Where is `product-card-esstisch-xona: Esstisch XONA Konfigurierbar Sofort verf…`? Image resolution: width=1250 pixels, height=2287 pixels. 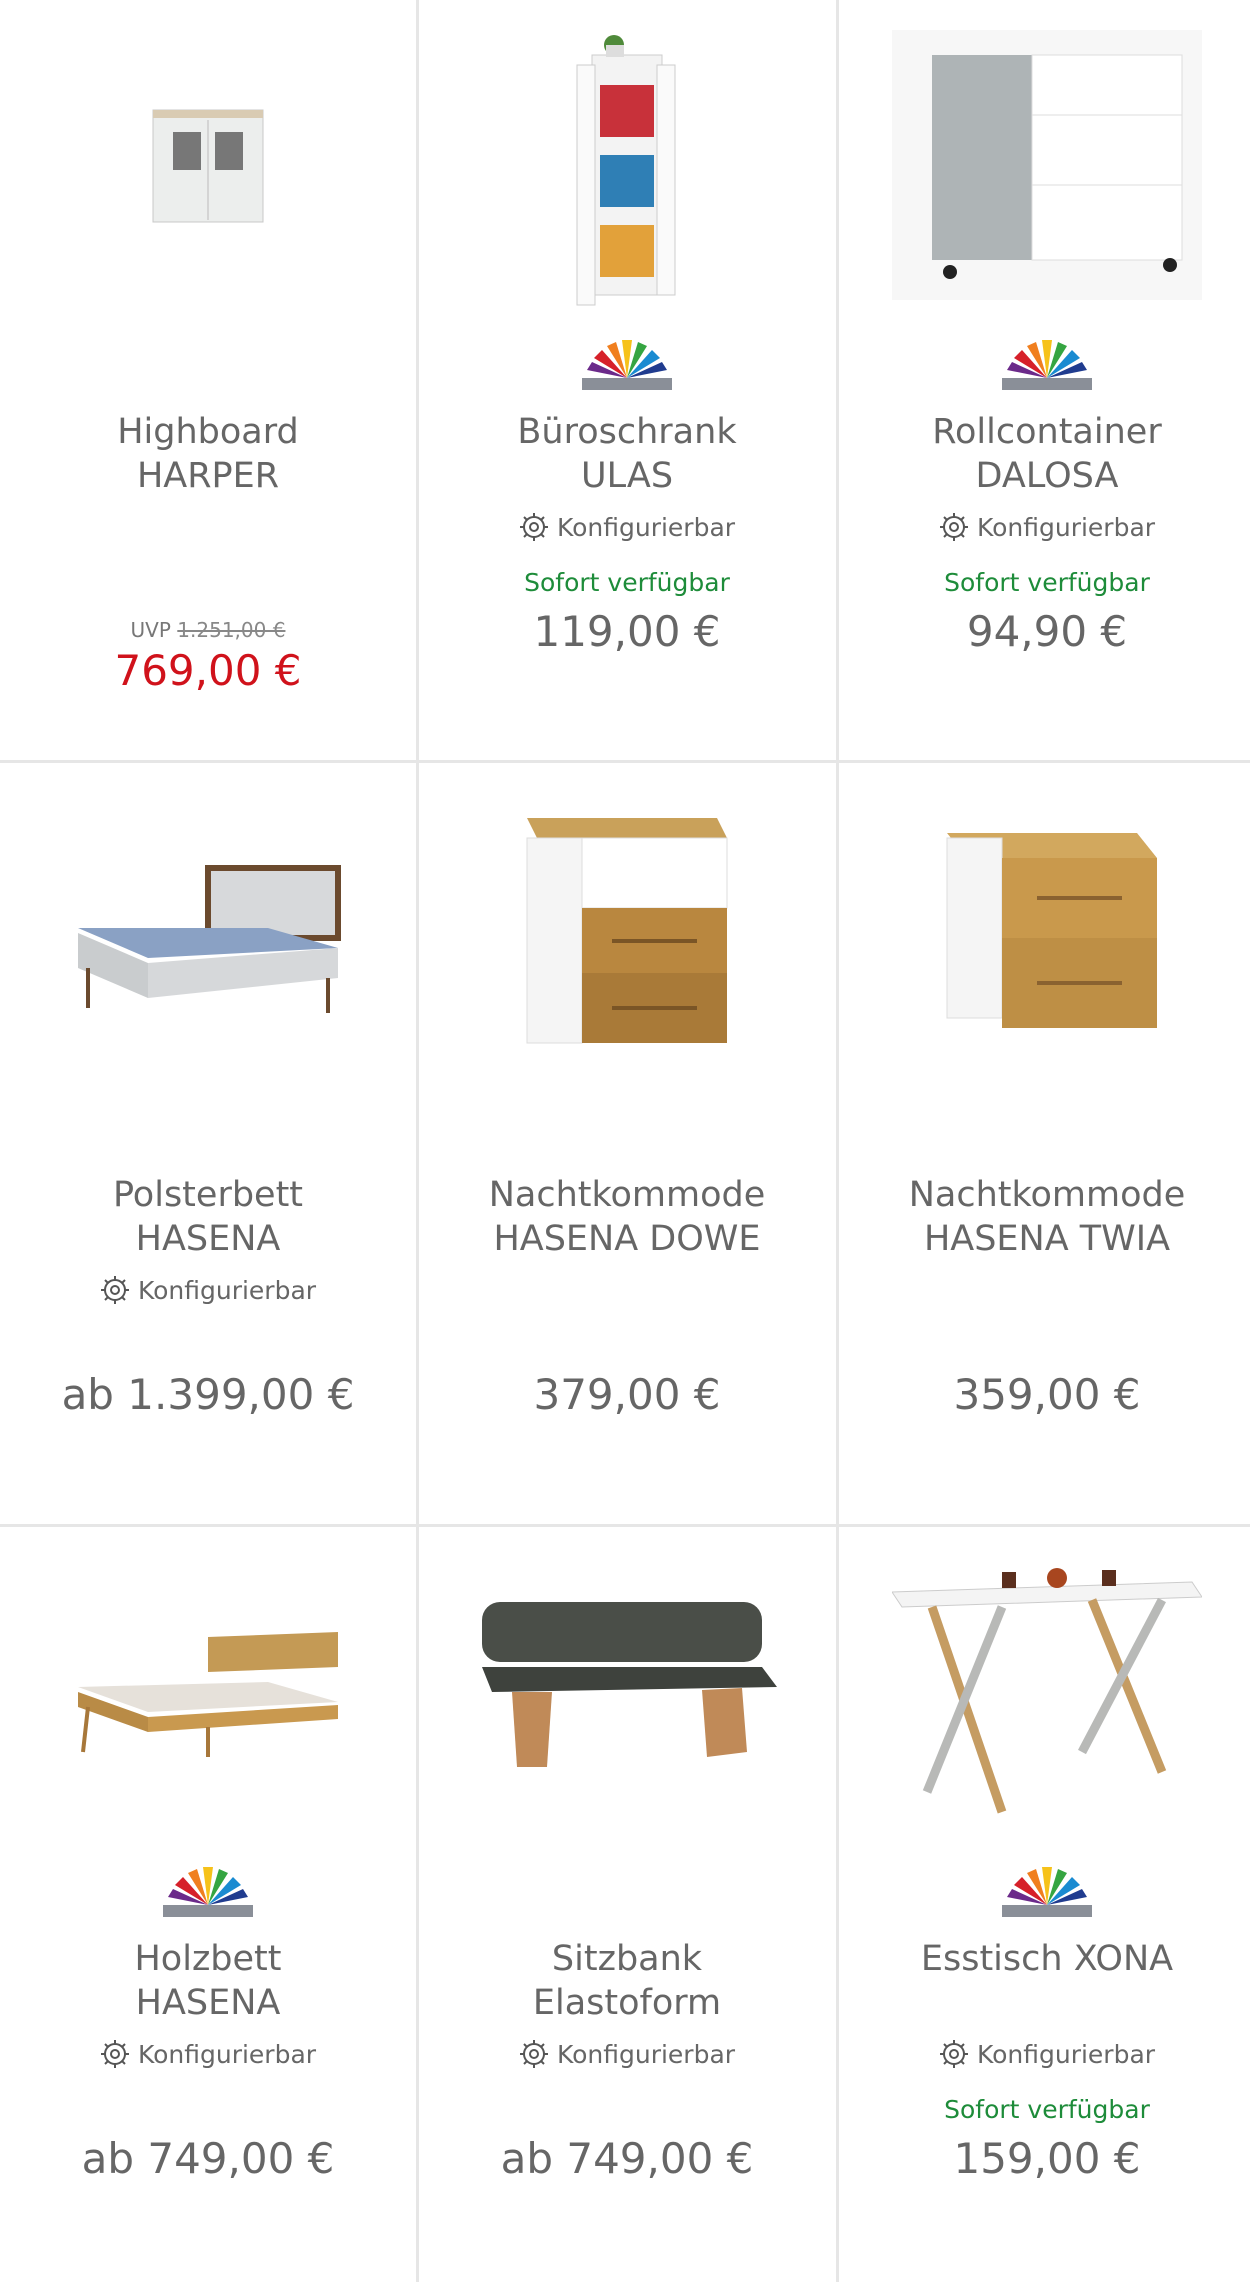 product-card-esstisch-xona: Esstisch XONA Konfigurierbar Sofort verf… is located at coordinates (1044, 1907).